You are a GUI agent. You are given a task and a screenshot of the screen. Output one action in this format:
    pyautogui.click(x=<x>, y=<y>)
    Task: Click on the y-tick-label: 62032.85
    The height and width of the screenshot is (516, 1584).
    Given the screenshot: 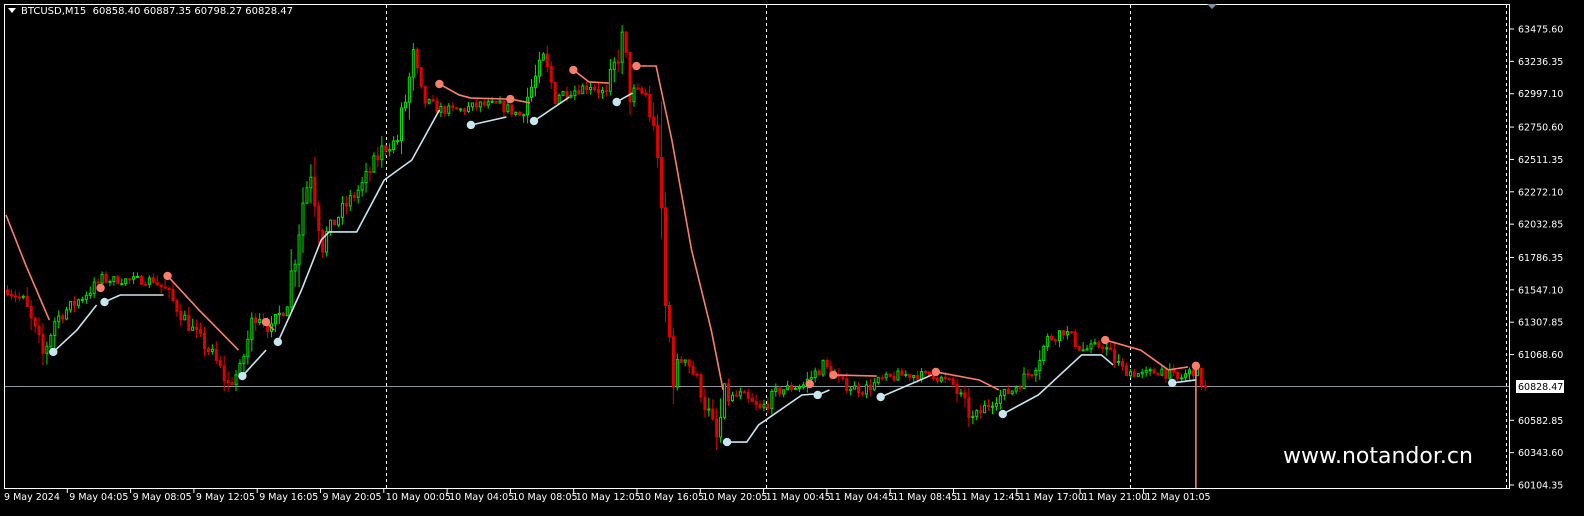 What is the action you would take?
    pyautogui.click(x=1540, y=225)
    